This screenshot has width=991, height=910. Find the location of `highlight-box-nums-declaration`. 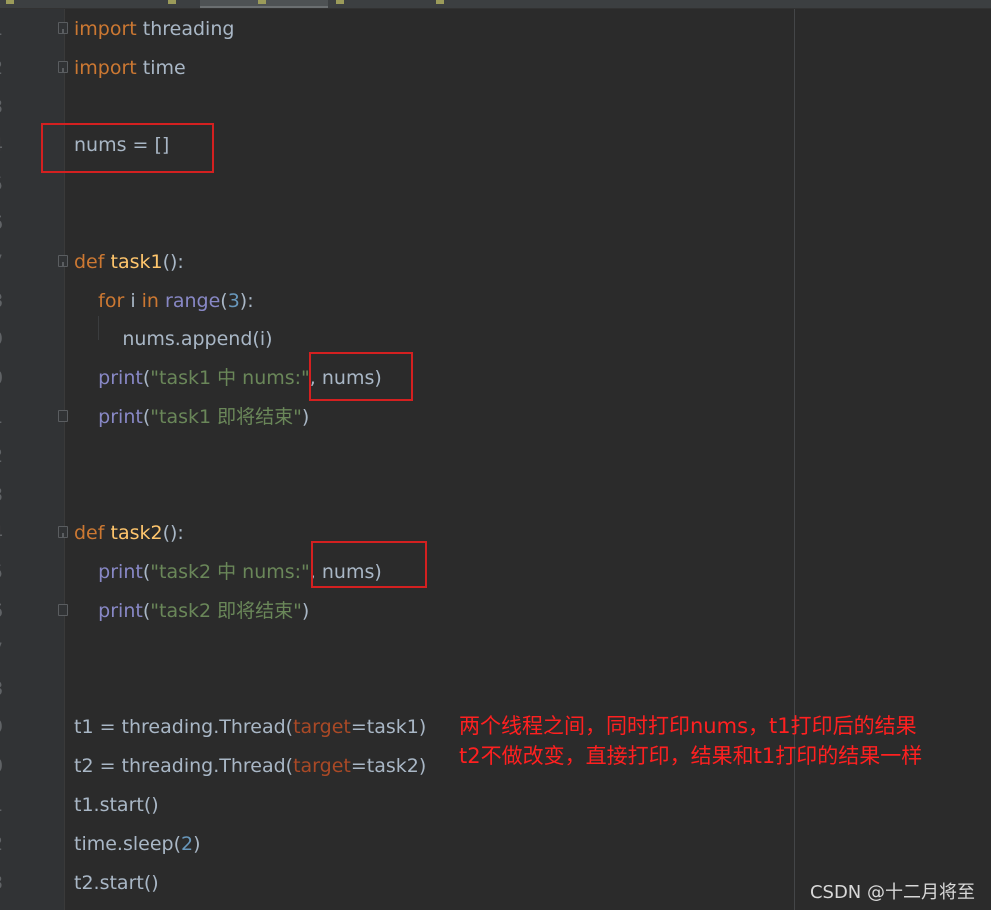

highlight-box-nums-declaration is located at coordinates (127, 148).